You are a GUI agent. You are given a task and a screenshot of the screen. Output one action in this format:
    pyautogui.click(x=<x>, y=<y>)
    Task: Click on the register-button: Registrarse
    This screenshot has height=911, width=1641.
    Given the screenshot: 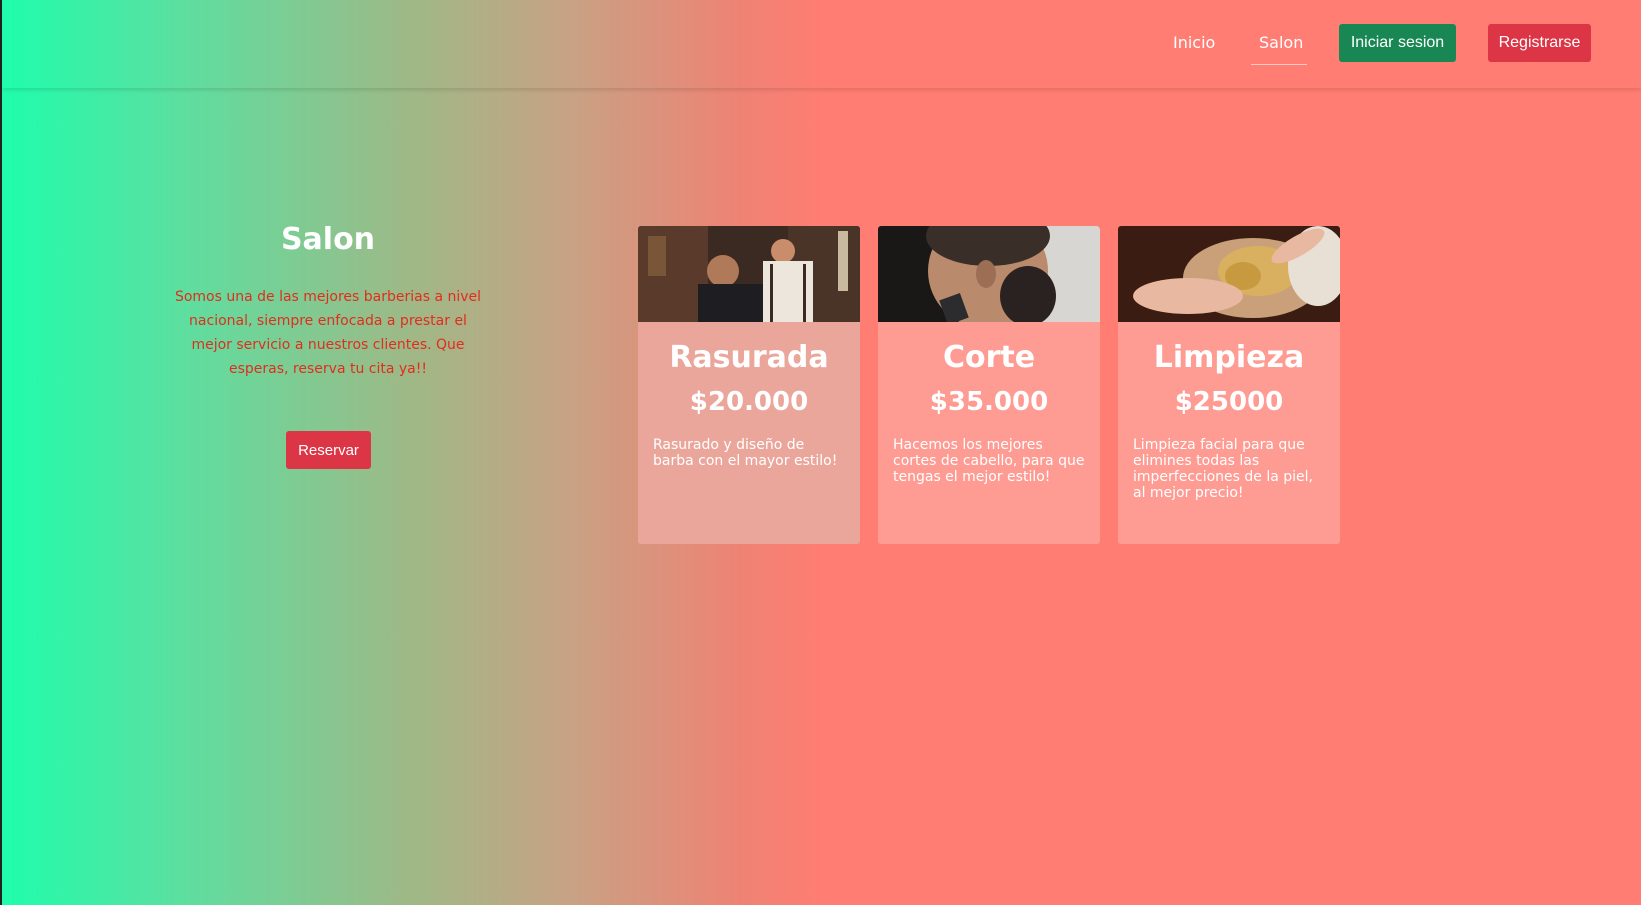 What is the action you would take?
    pyautogui.click(x=1539, y=43)
    